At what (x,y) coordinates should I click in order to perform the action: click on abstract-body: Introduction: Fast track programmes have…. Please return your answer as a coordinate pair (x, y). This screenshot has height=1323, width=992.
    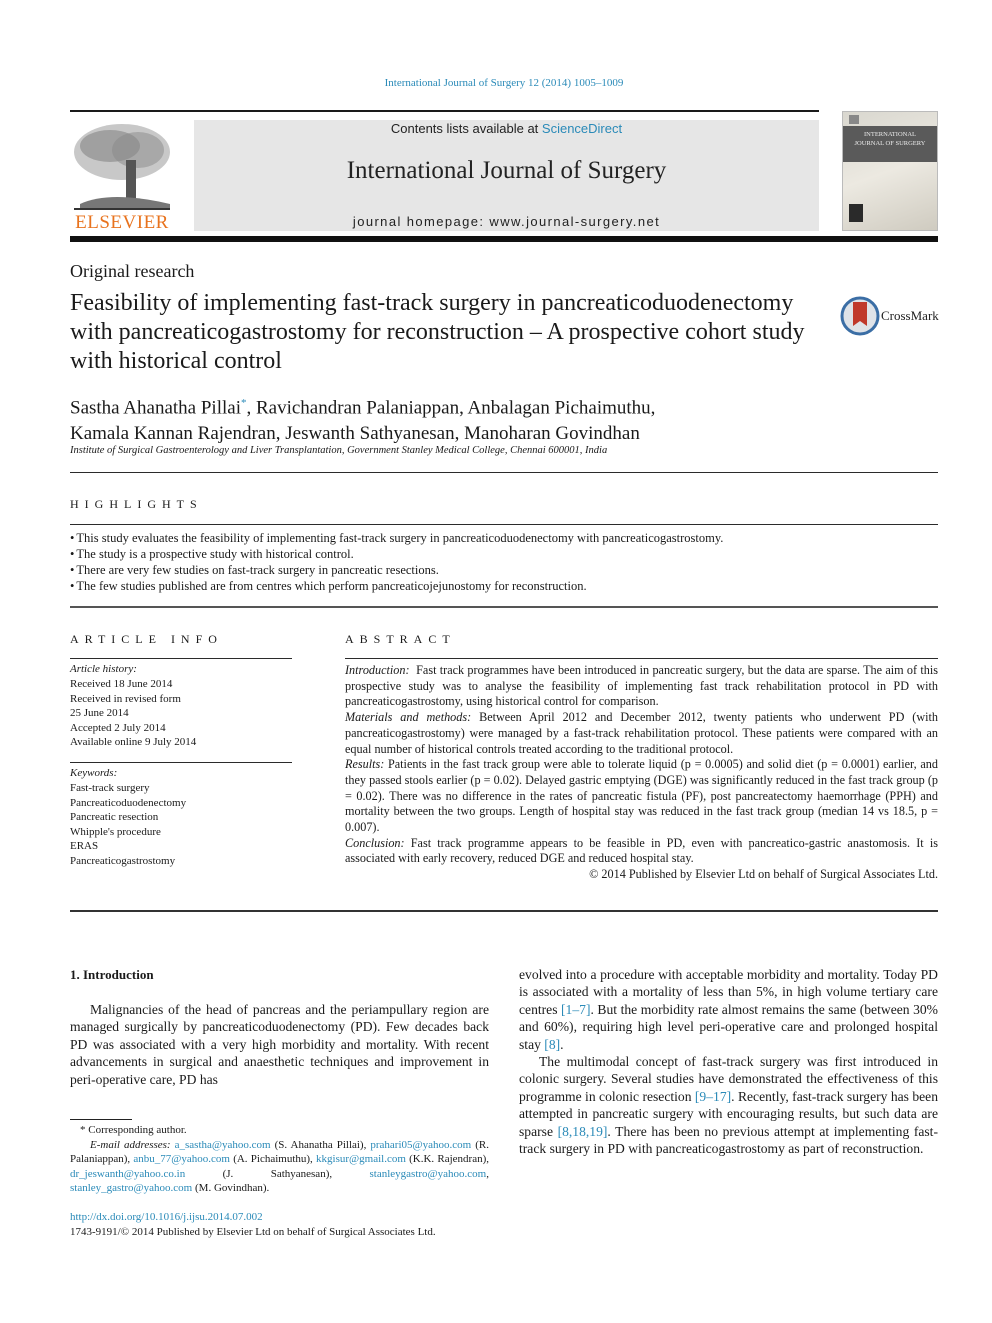
    Looking at the image, I should click on (641, 773).